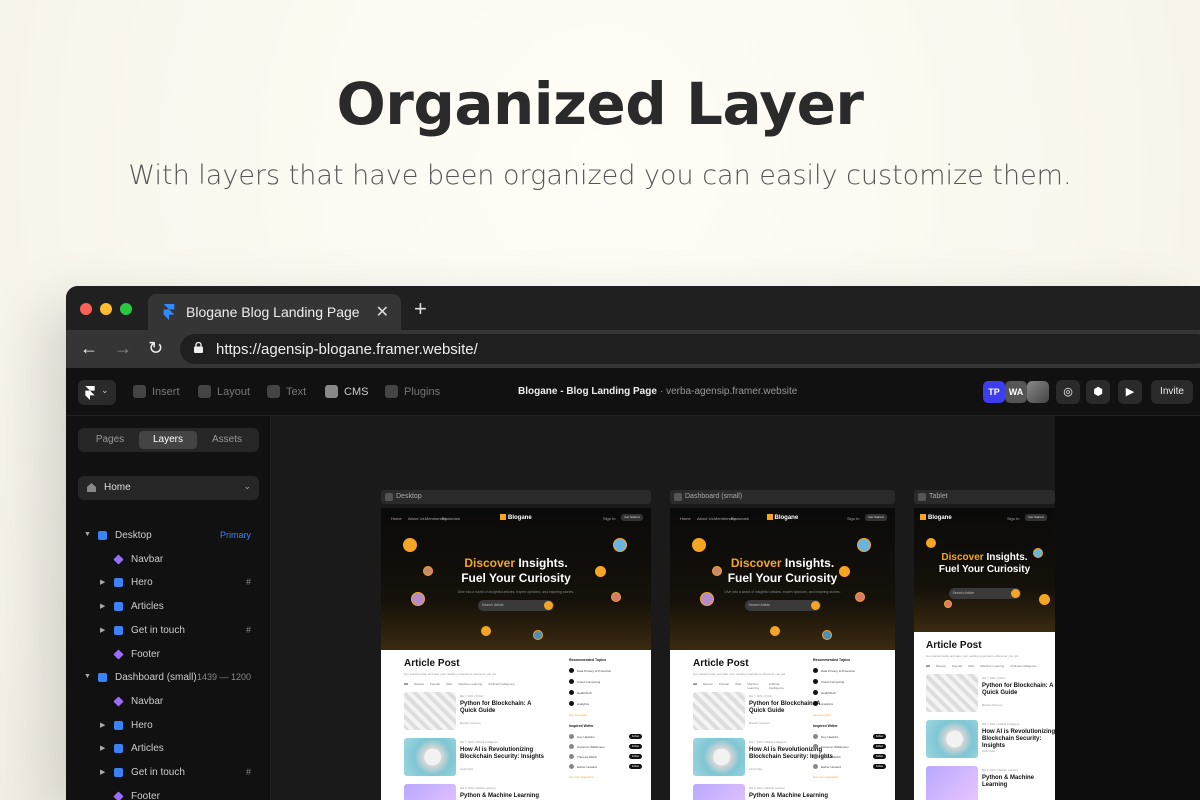 The width and height of the screenshot is (1200, 800). Describe the element at coordinates (1172, 392) in the screenshot. I see `invite-button: Invite` at that location.